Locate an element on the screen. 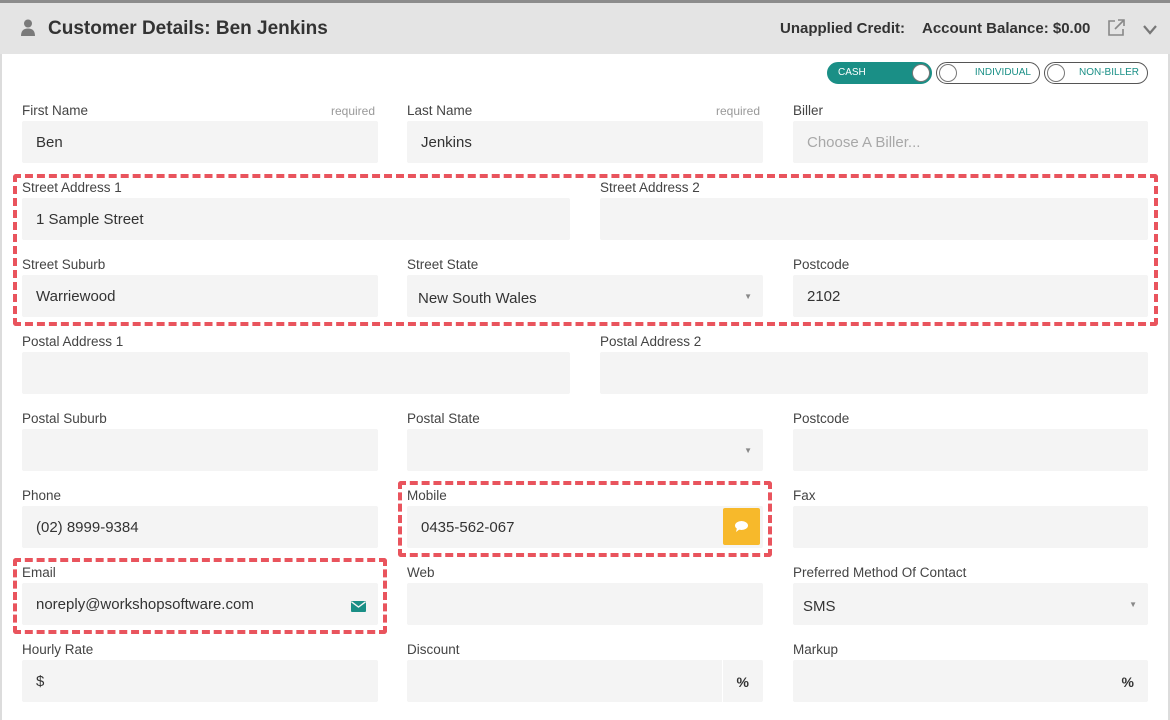 This screenshot has width=1170, height=720. postal-state-label: Postal State is located at coordinates (443, 418).